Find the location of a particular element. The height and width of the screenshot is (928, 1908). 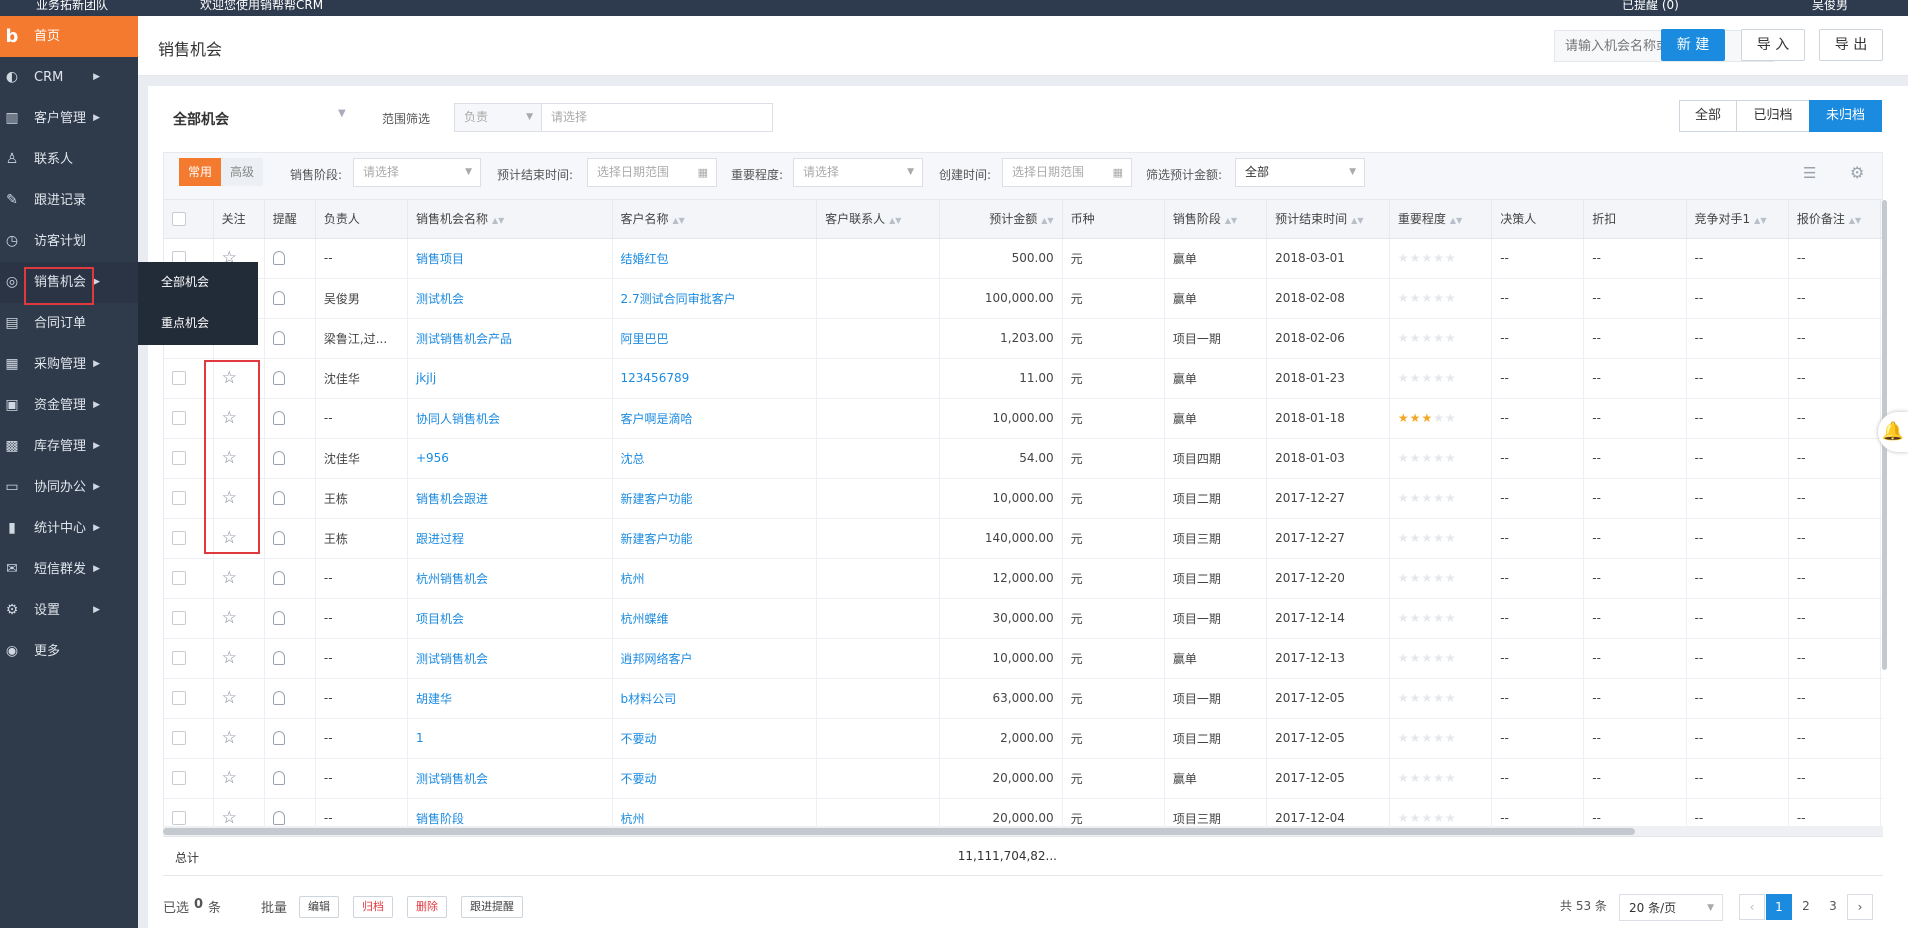

end-date-range-input: 选择日期范围 ▦ is located at coordinates (652, 172).